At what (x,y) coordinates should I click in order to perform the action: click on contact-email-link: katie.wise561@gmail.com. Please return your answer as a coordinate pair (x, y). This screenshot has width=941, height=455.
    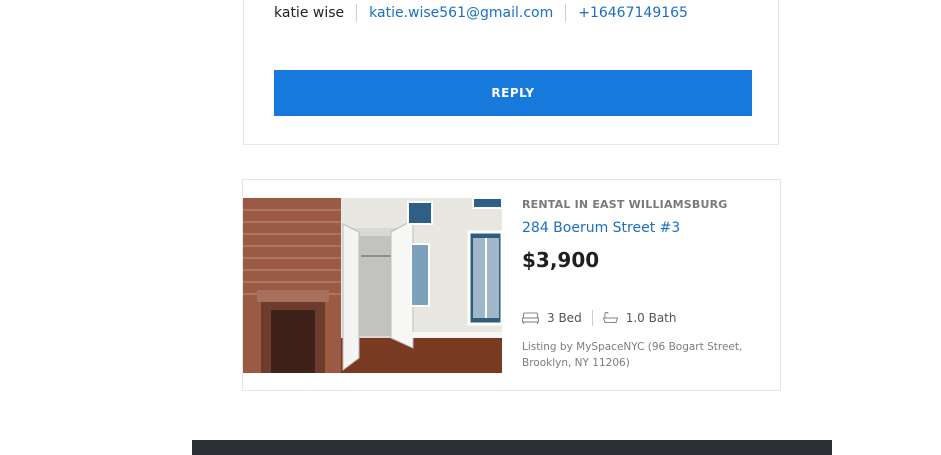
    Looking at the image, I should click on (461, 13).